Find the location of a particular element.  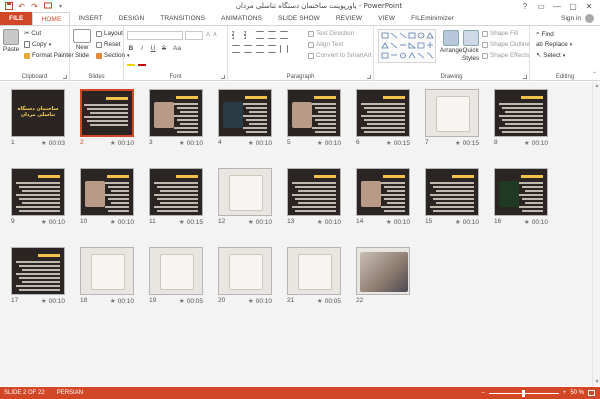

slide-thumbnail: 6 ★ 00:15 is located at coordinates (383, 118).